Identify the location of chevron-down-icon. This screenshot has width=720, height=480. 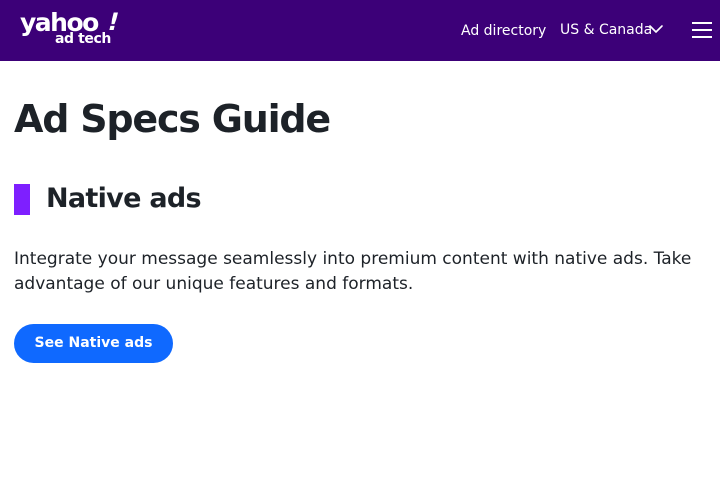
(656, 29).